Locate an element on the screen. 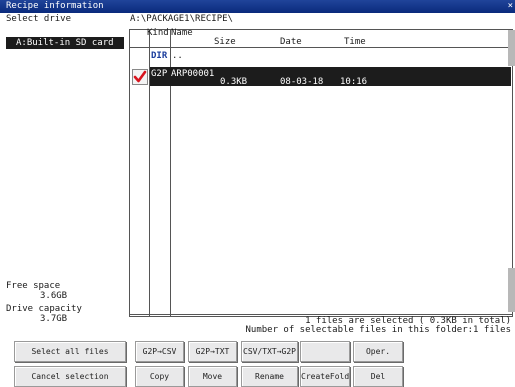 This screenshot has height=387, width=515. current-path: A:\PACKAGE1\RECIPE\ is located at coordinates (181, 19).